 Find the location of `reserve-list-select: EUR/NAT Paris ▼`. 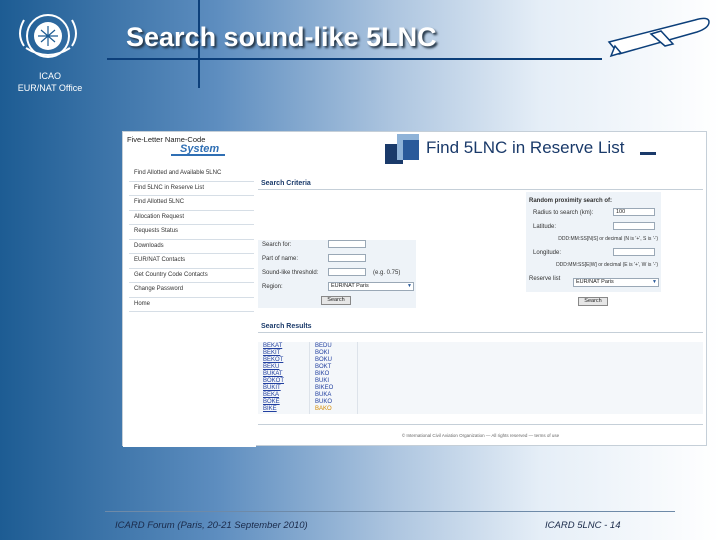

reserve-list-select: EUR/NAT Paris ▼ is located at coordinates (616, 282).